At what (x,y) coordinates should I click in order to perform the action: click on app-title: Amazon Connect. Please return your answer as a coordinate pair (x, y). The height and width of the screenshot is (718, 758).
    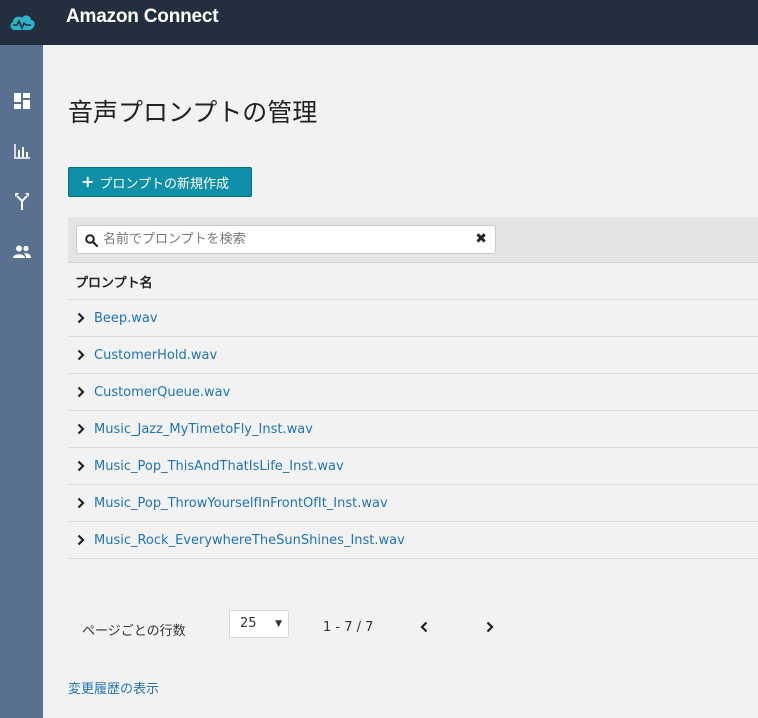
    Looking at the image, I should click on (142, 16).